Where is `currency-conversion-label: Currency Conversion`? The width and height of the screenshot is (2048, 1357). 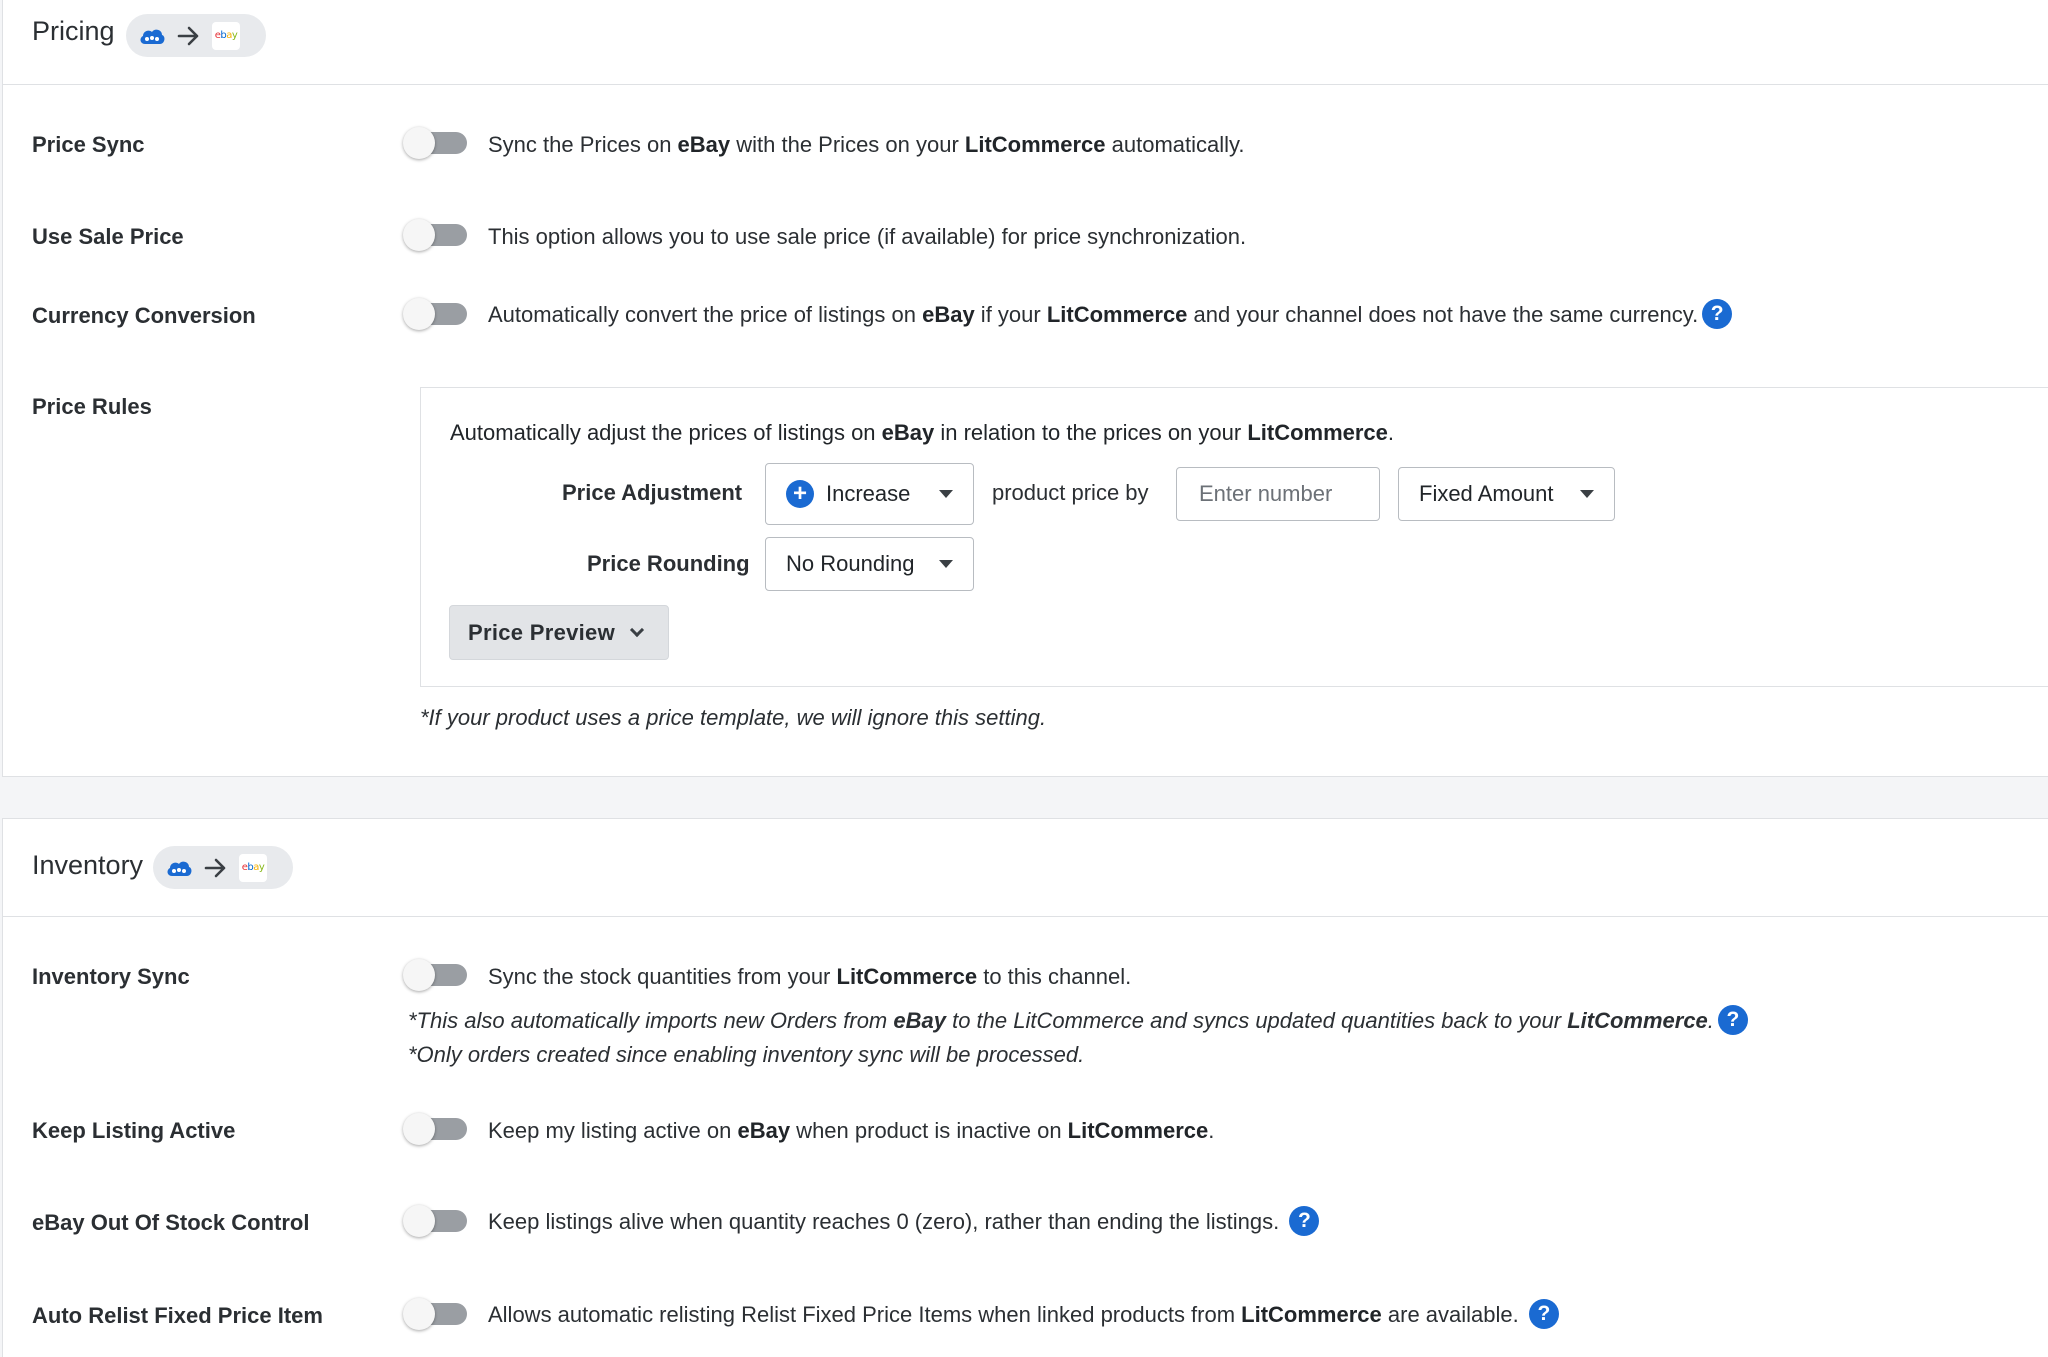
currency-conversion-label: Currency Conversion is located at coordinates (144, 315).